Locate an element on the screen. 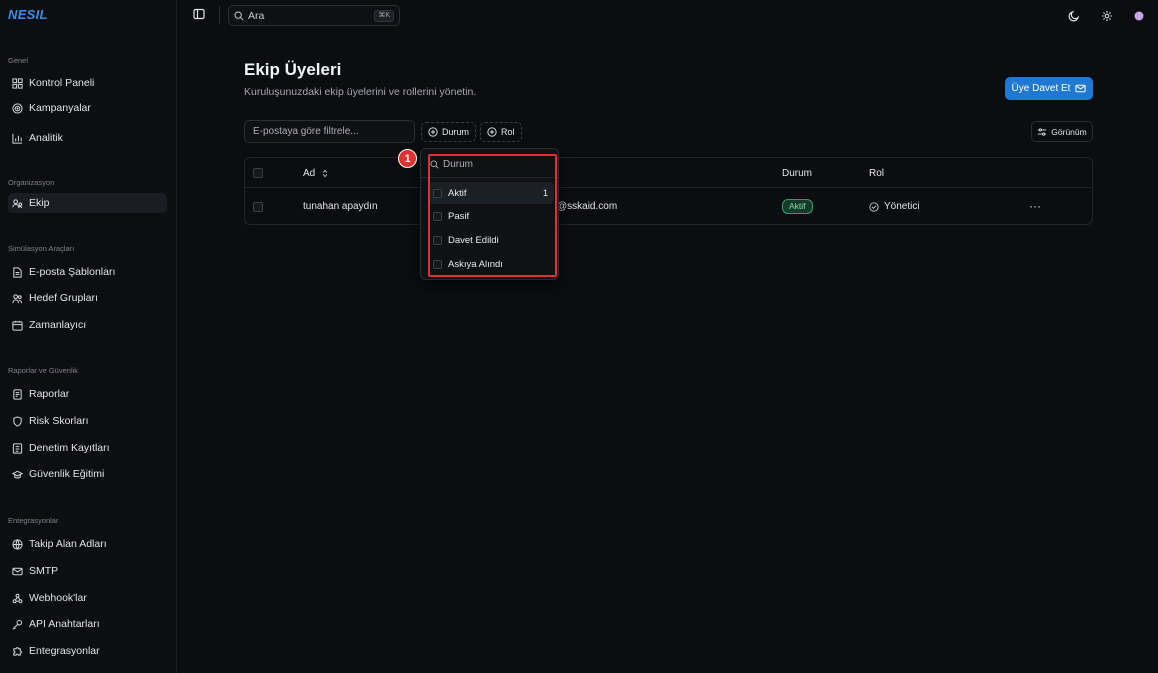 The height and width of the screenshot is (673, 1158). sidebar-item-campaigns: Kampanyalar is located at coordinates (87, 108).